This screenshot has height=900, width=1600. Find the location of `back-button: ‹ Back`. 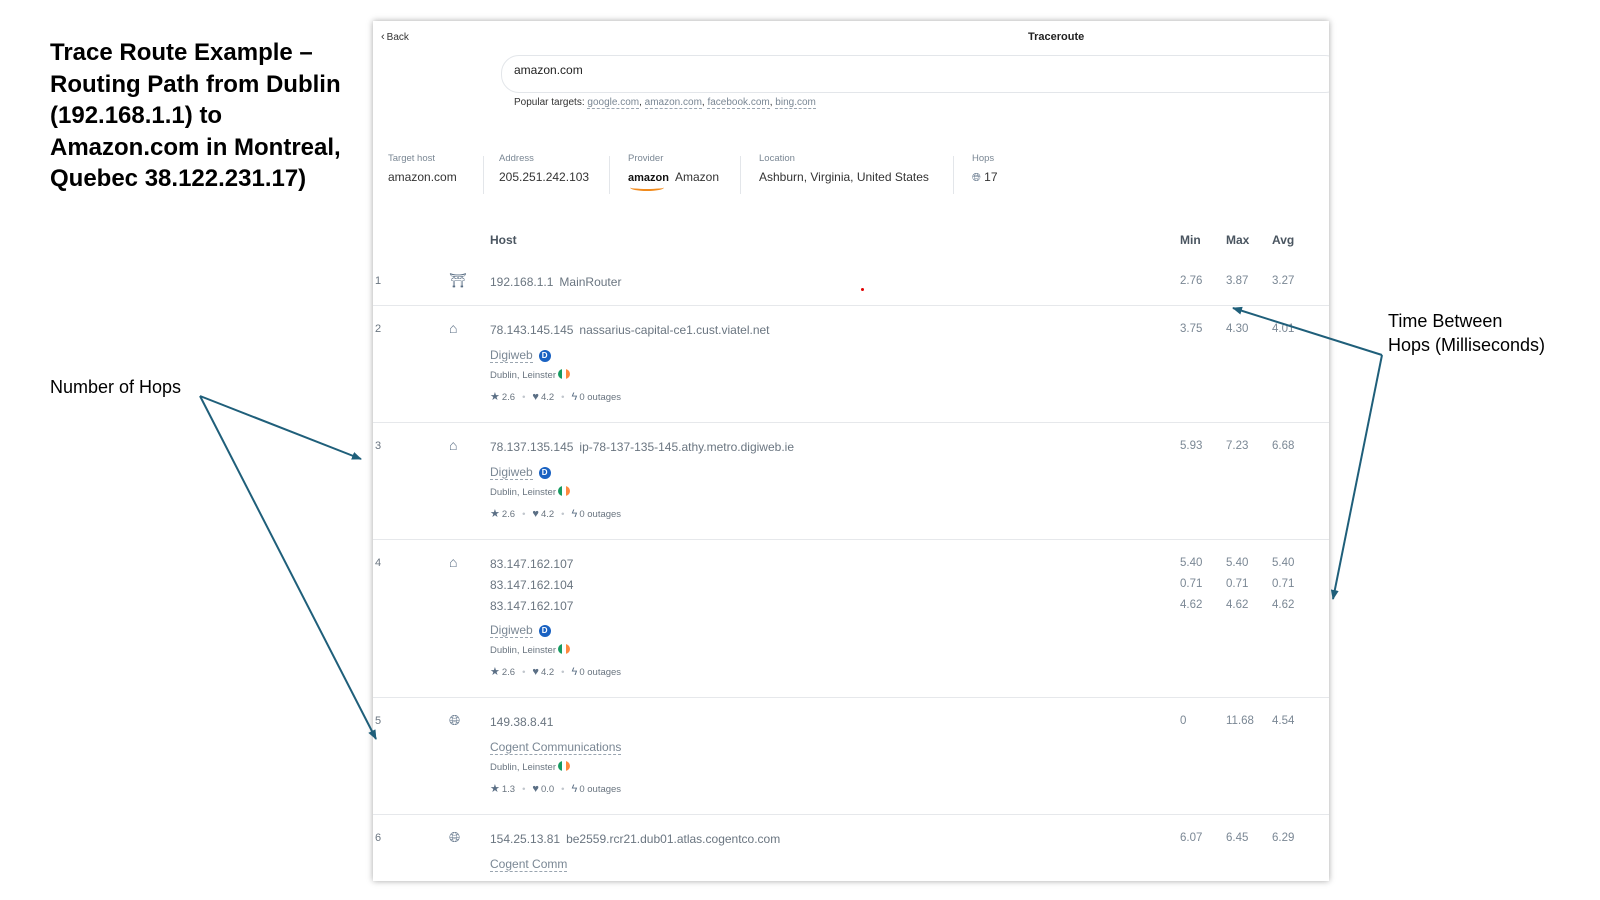

back-button: ‹ Back is located at coordinates (395, 37).